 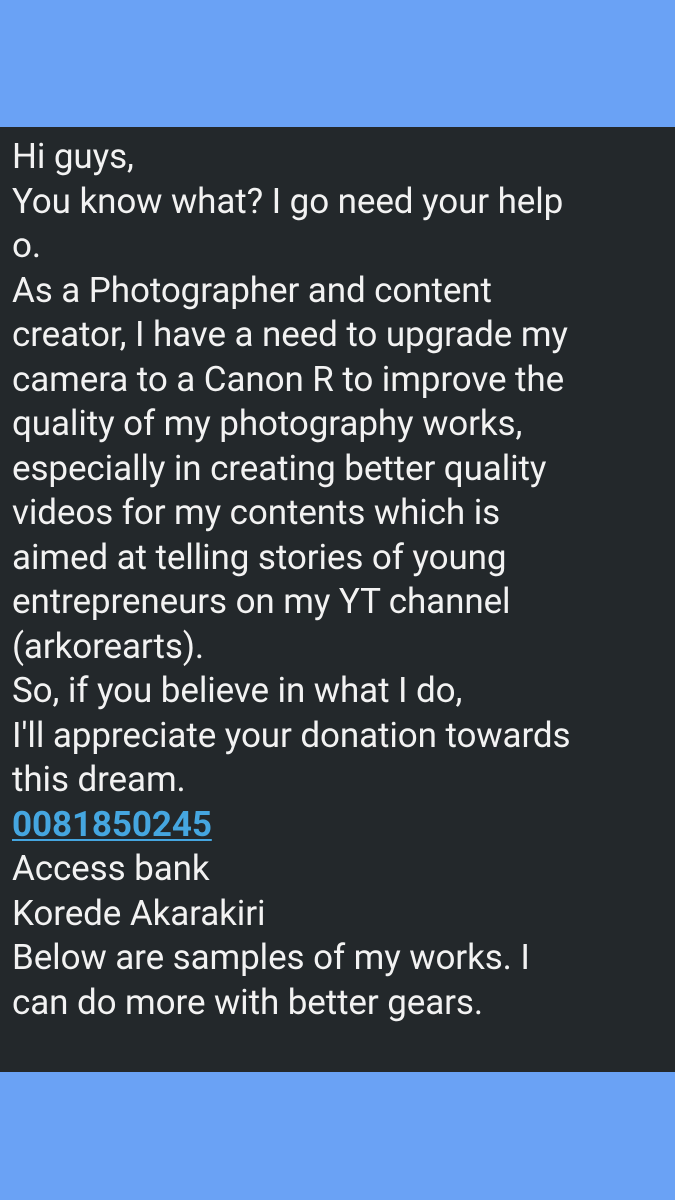 What do you see at coordinates (248, 1002) in the screenshot?
I see `closing-line: can do more with better gears.` at bounding box center [248, 1002].